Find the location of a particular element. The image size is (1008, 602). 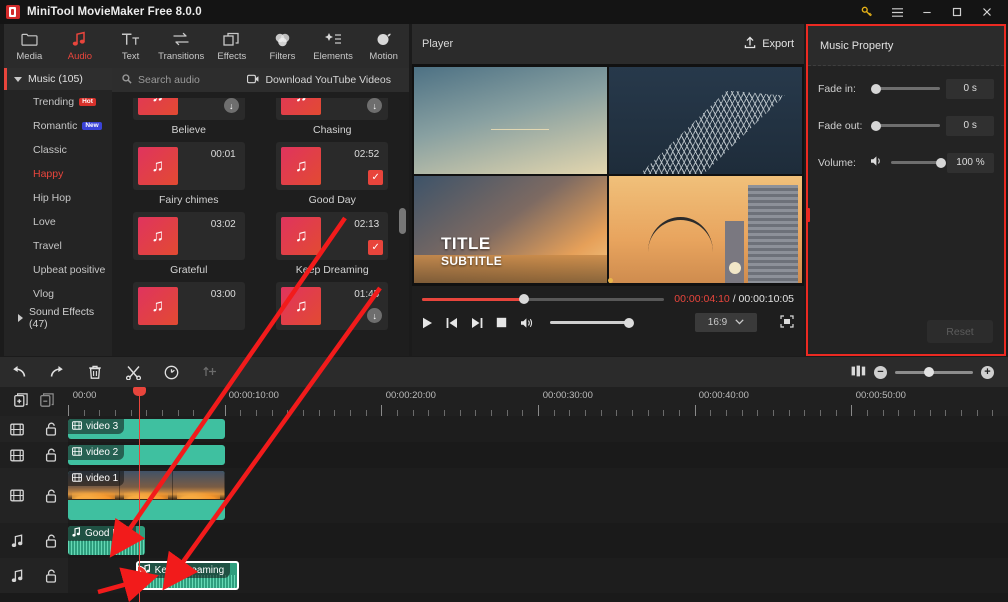

sidebar-item-happy: Happy is located at coordinates (58, 174).